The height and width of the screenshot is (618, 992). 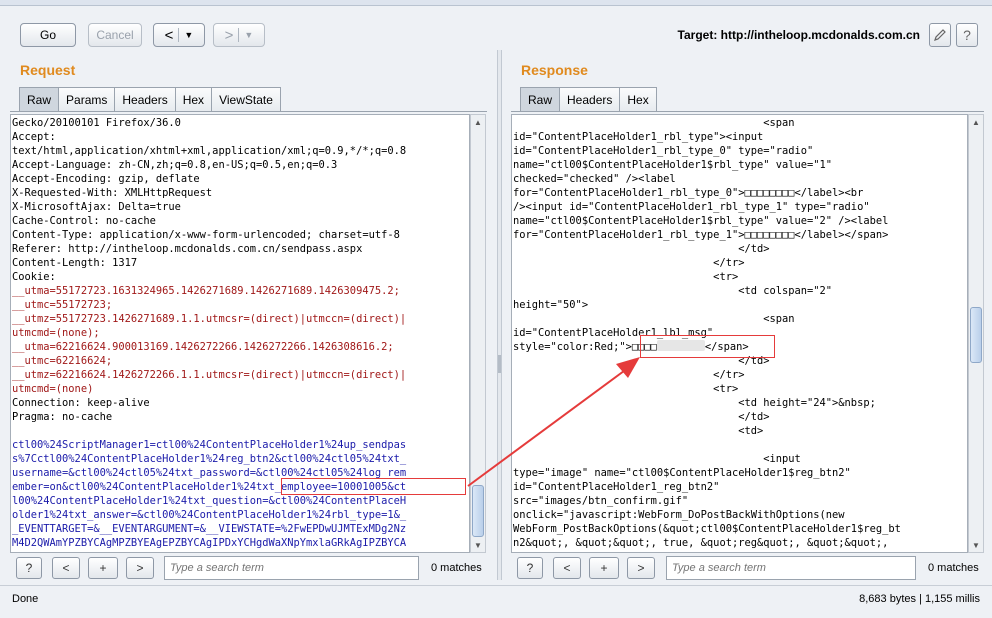 I want to click on back-arrow-icon: <, so click(x=169, y=35).